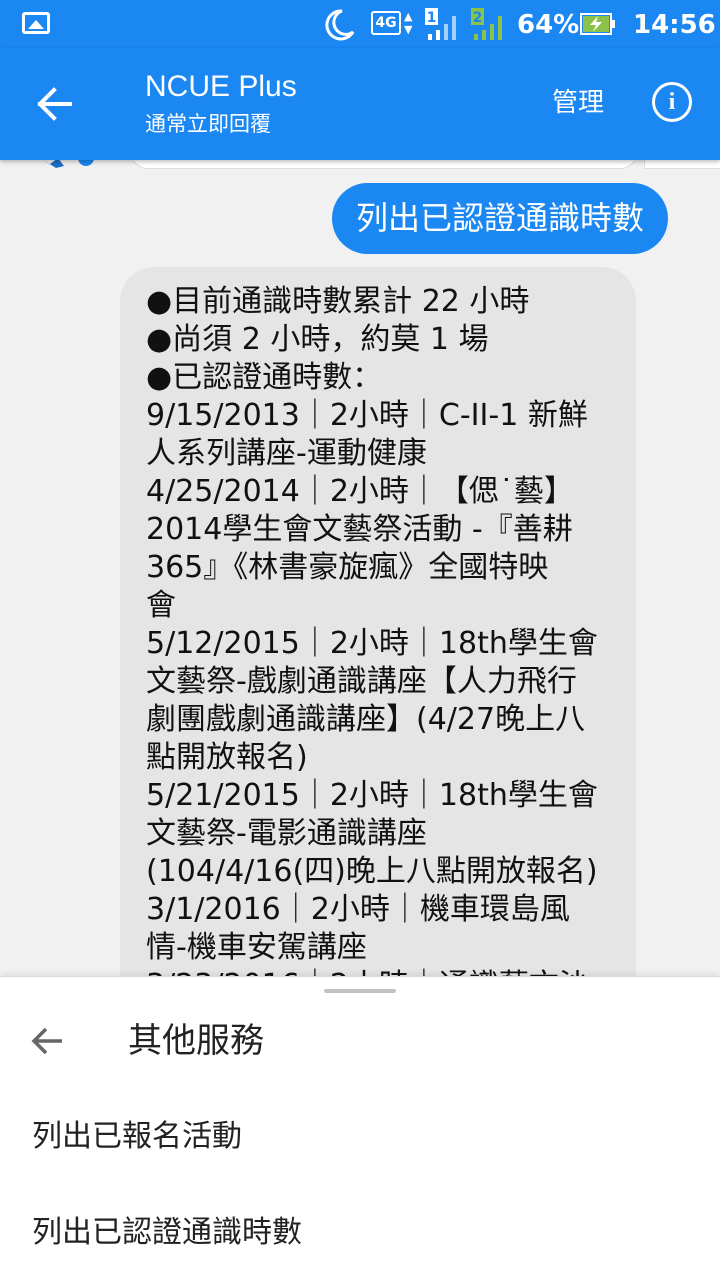 The height and width of the screenshot is (1281, 720). What do you see at coordinates (372, 871) in the screenshot?
I see `bot-message-line: (104/4/16(四)晚上八點開放報名)` at bounding box center [372, 871].